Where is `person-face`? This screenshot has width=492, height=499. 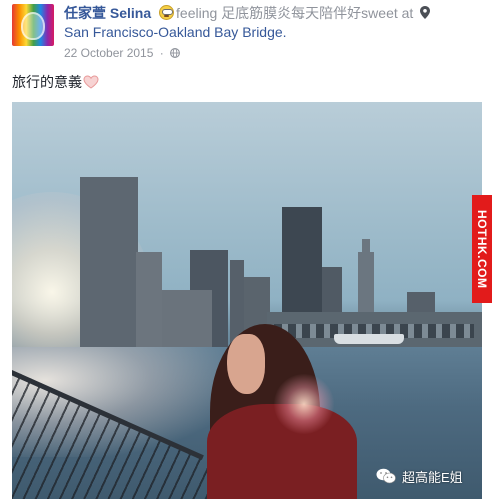 person-face is located at coordinates (246, 364).